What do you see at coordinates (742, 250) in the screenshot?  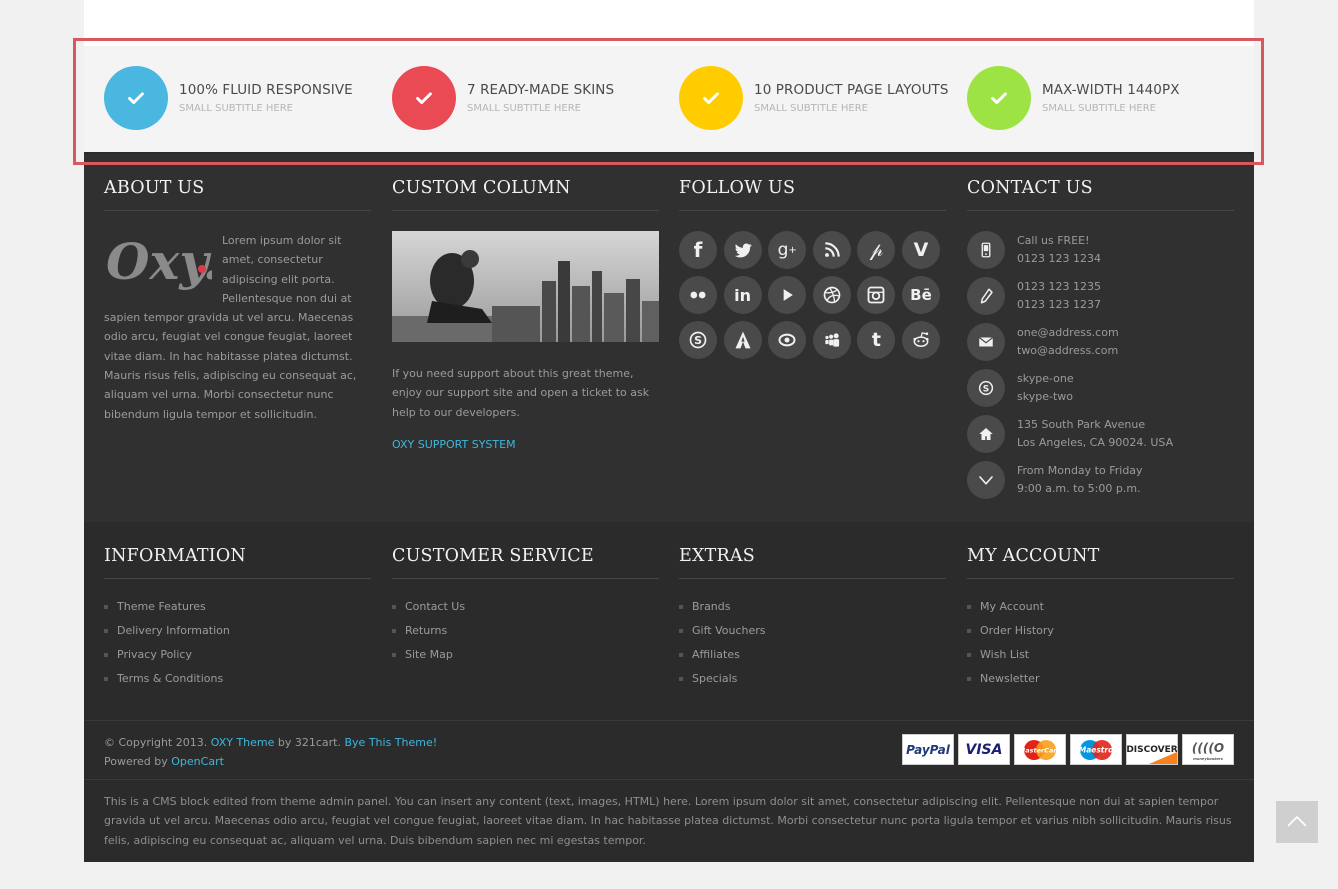 I see `twitter-icon` at bounding box center [742, 250].